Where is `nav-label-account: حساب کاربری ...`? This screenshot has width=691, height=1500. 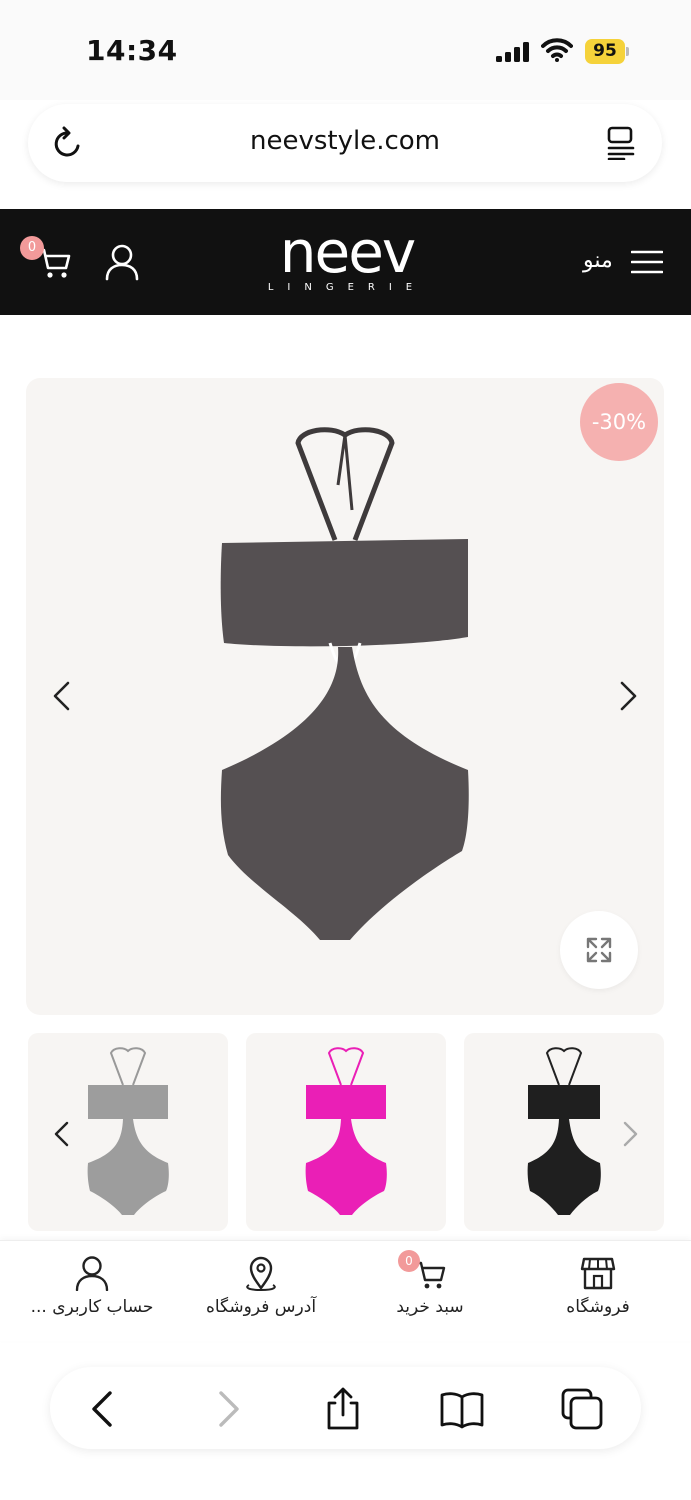
nav-label-account: حساب کاربری ... is located at coordinates (92, 1307).